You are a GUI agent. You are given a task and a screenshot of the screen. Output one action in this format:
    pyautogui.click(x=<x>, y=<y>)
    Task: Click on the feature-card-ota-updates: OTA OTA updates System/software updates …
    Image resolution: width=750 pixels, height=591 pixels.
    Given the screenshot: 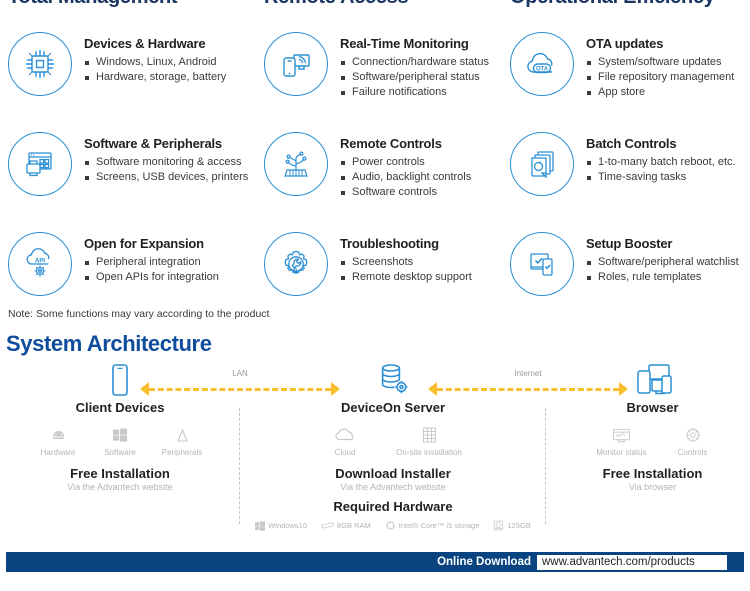 What is the action you would take?
    pyautogui.click(x=625, y=78)
    